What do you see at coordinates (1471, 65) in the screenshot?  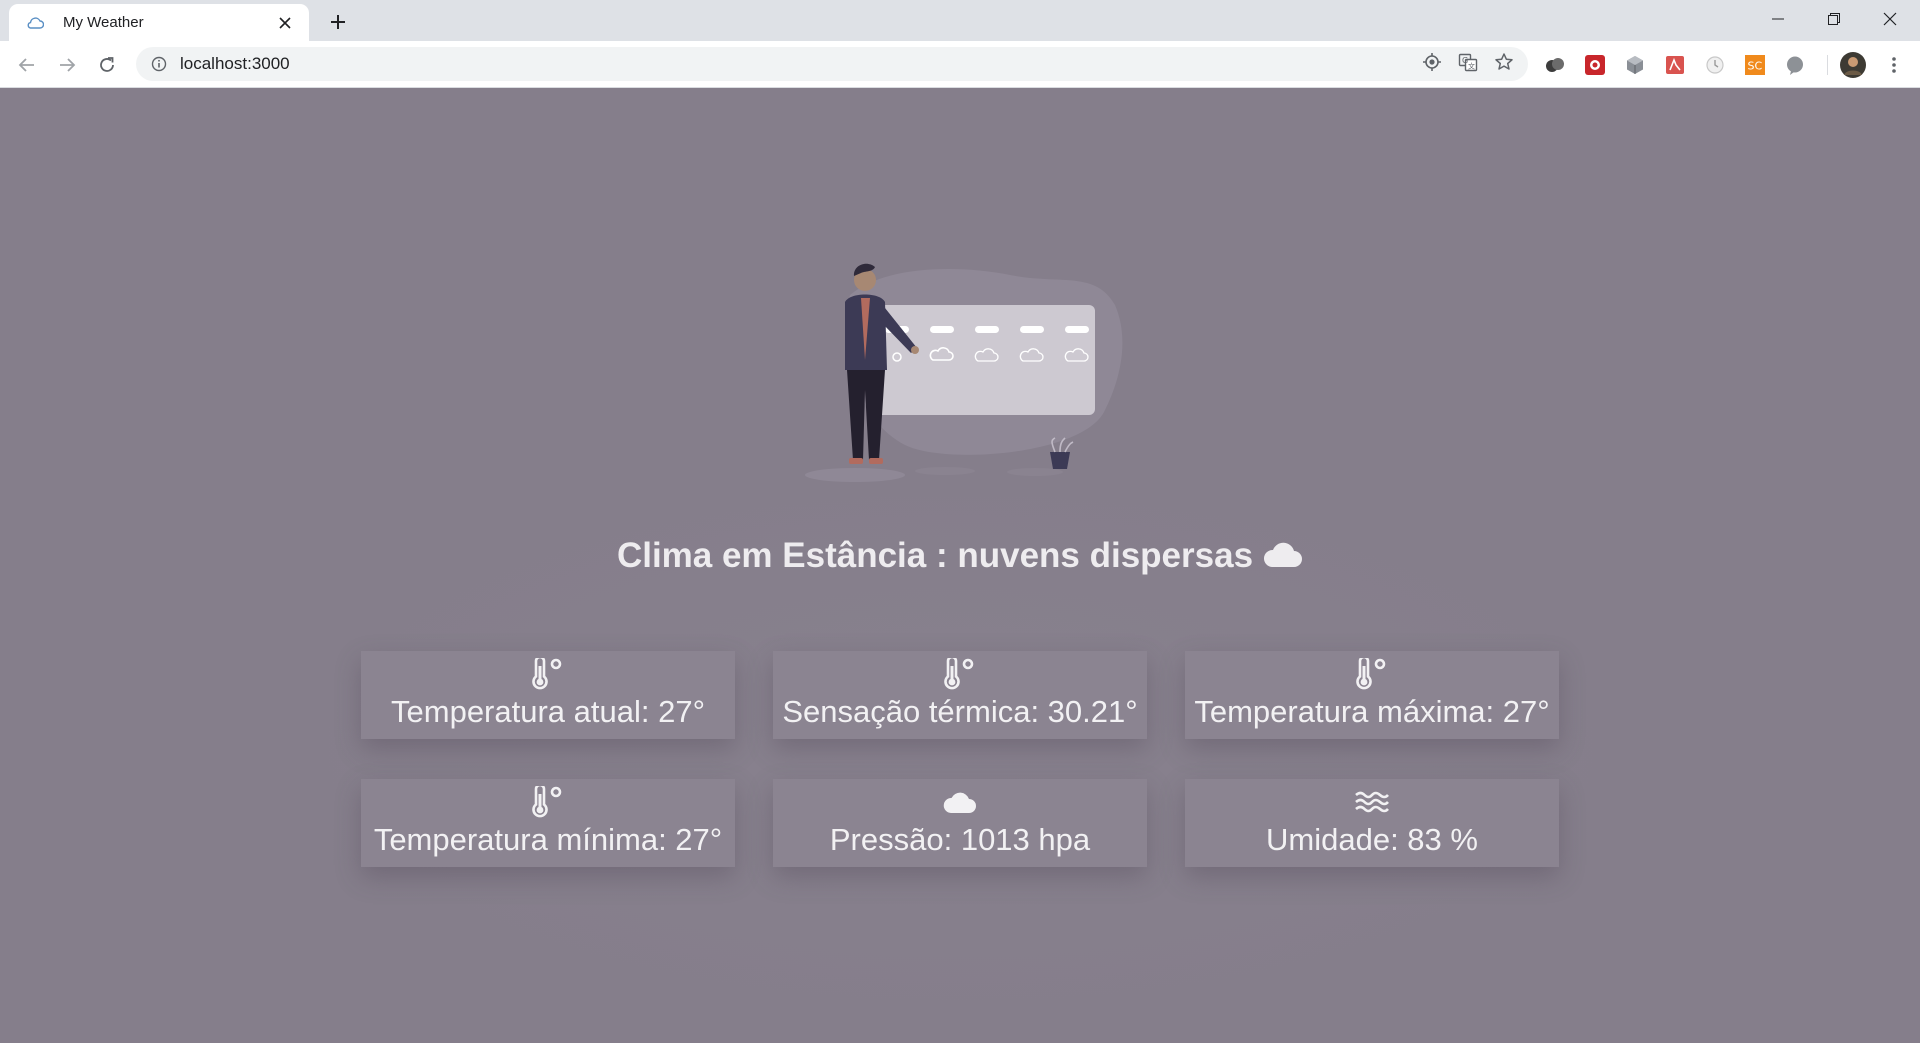 I see `svg-text: 文` at bounding box center [1471, 65].